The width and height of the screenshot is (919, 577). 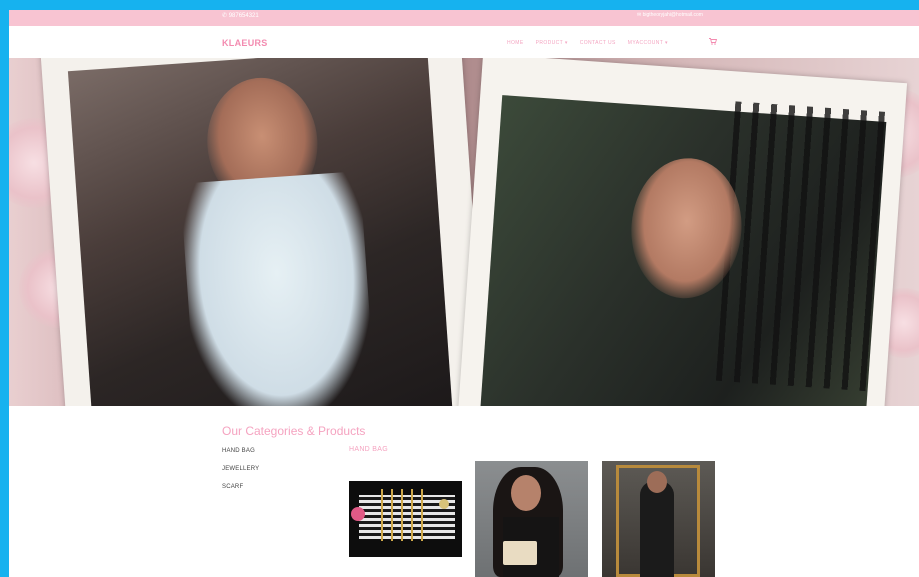 I want to click on active-category-heading: HAND BAG, so click(x=368, y=449).